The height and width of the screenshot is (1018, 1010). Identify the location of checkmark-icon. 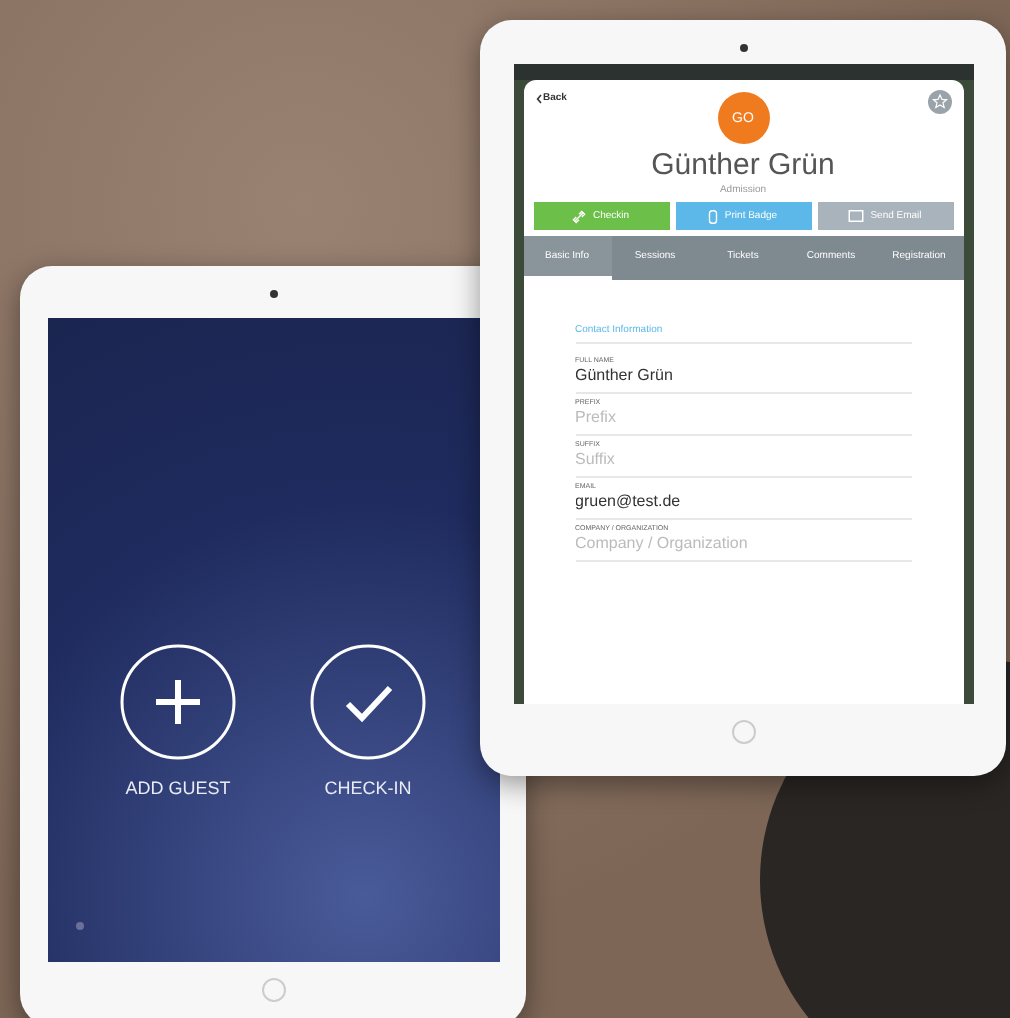
(368, 702).